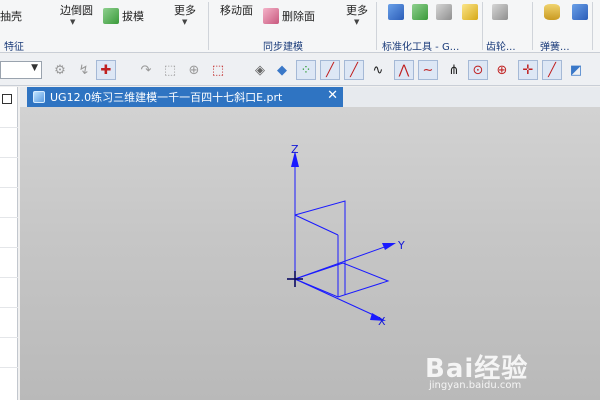 The image size is (600, 400). I want to click on cube-icon: ◆, so click(282, 70).